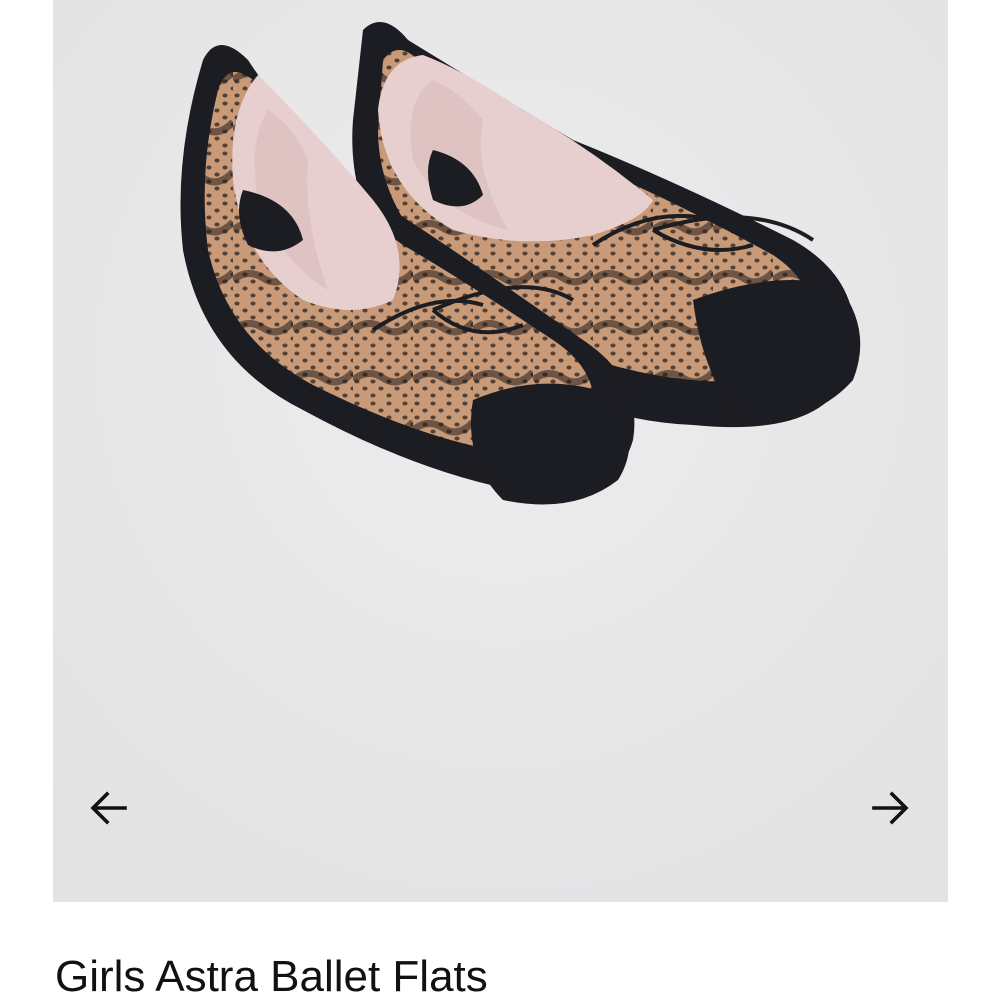 The image size is (1000, 1000). I want to click on previous-image-button, so click(109, 808).